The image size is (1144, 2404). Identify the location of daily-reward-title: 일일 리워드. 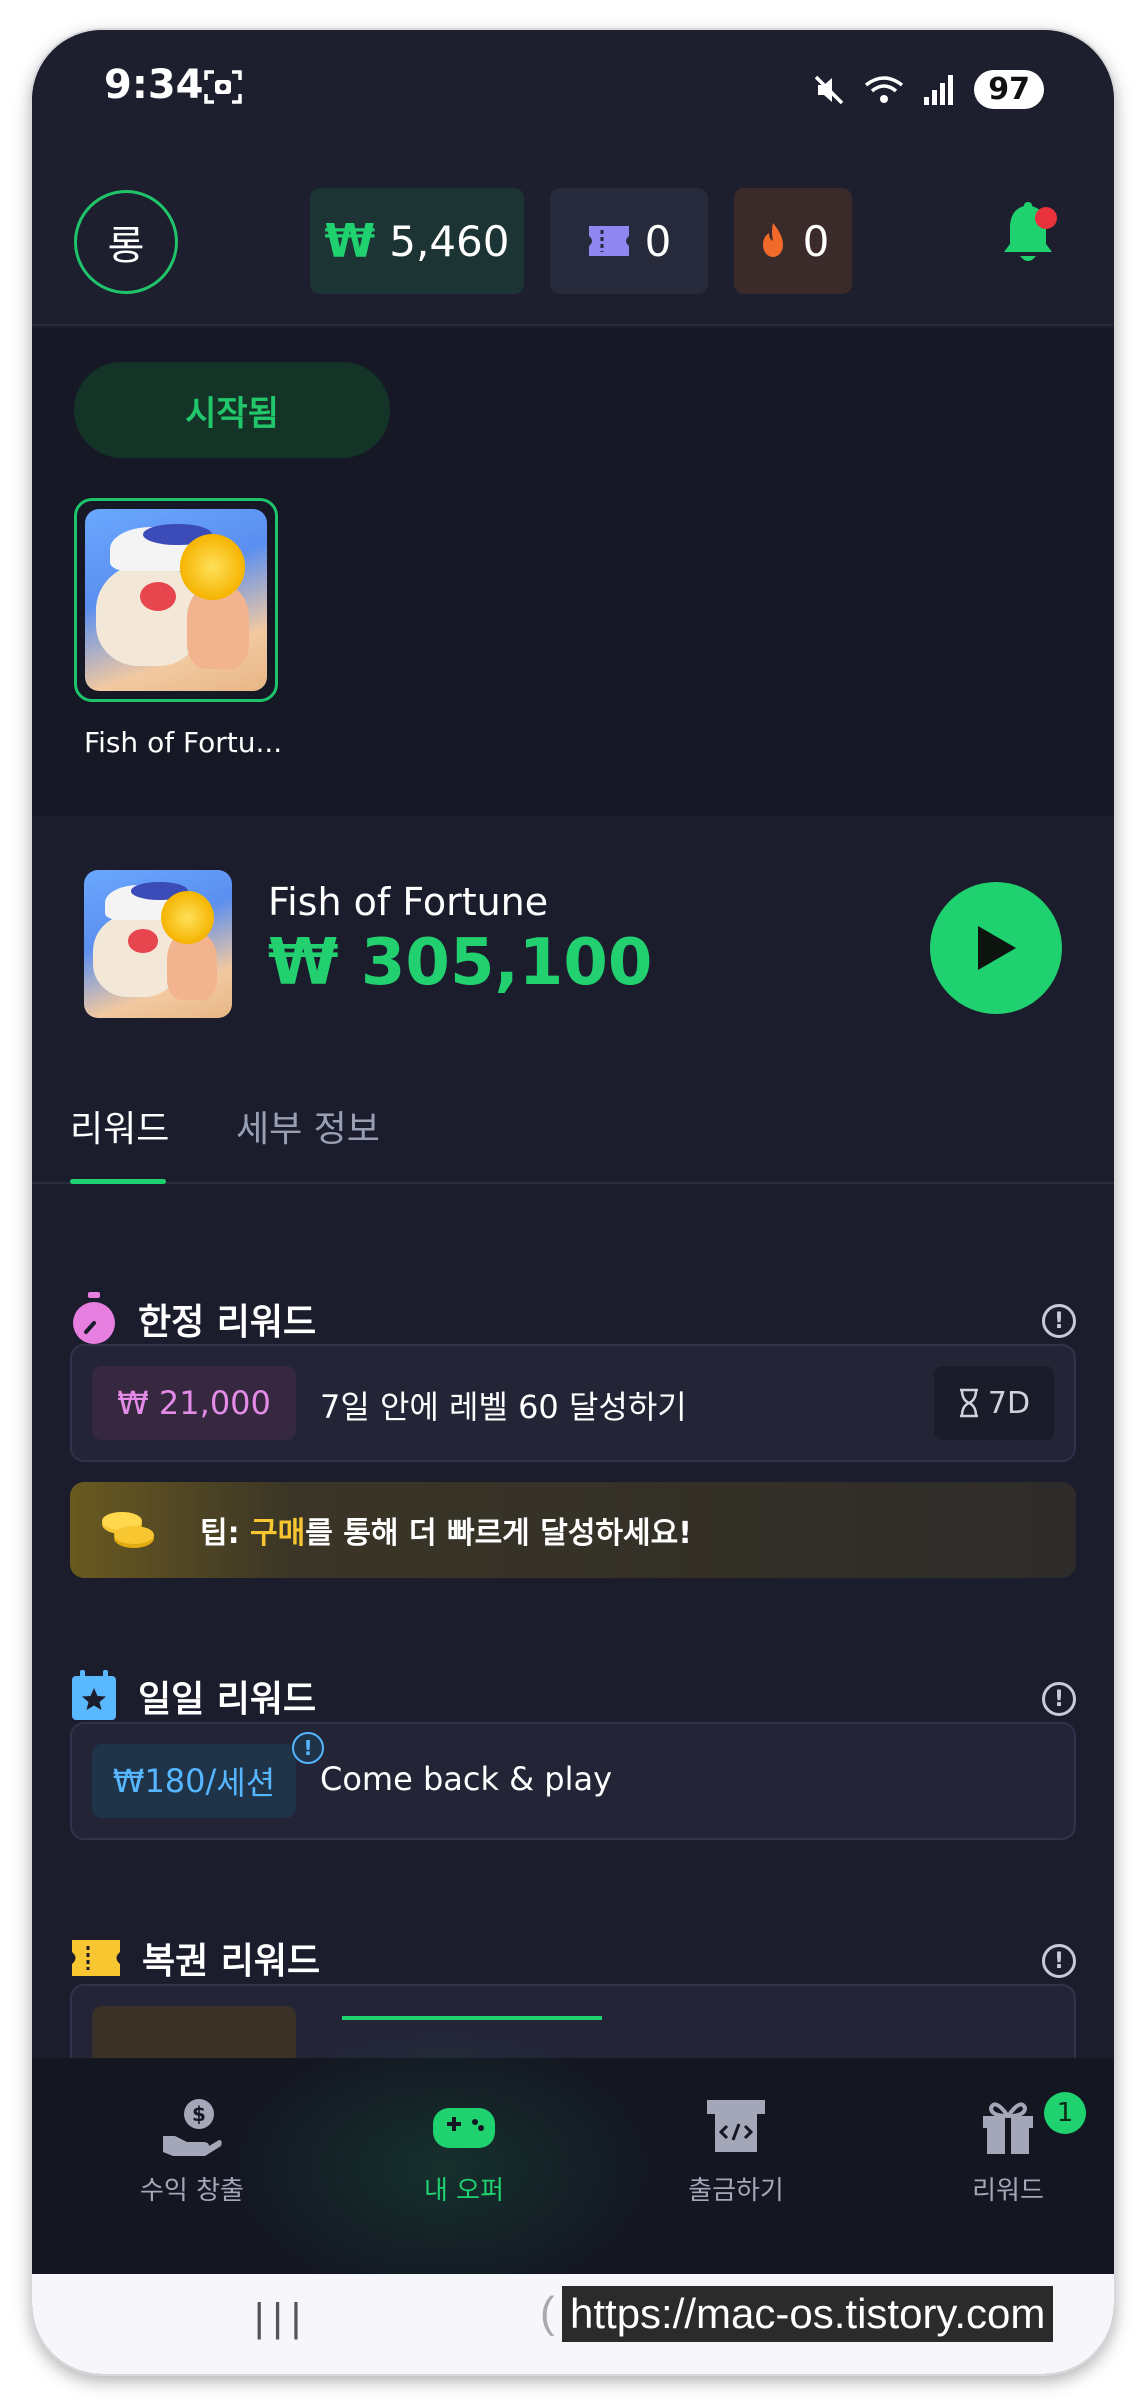
(193, 1696).